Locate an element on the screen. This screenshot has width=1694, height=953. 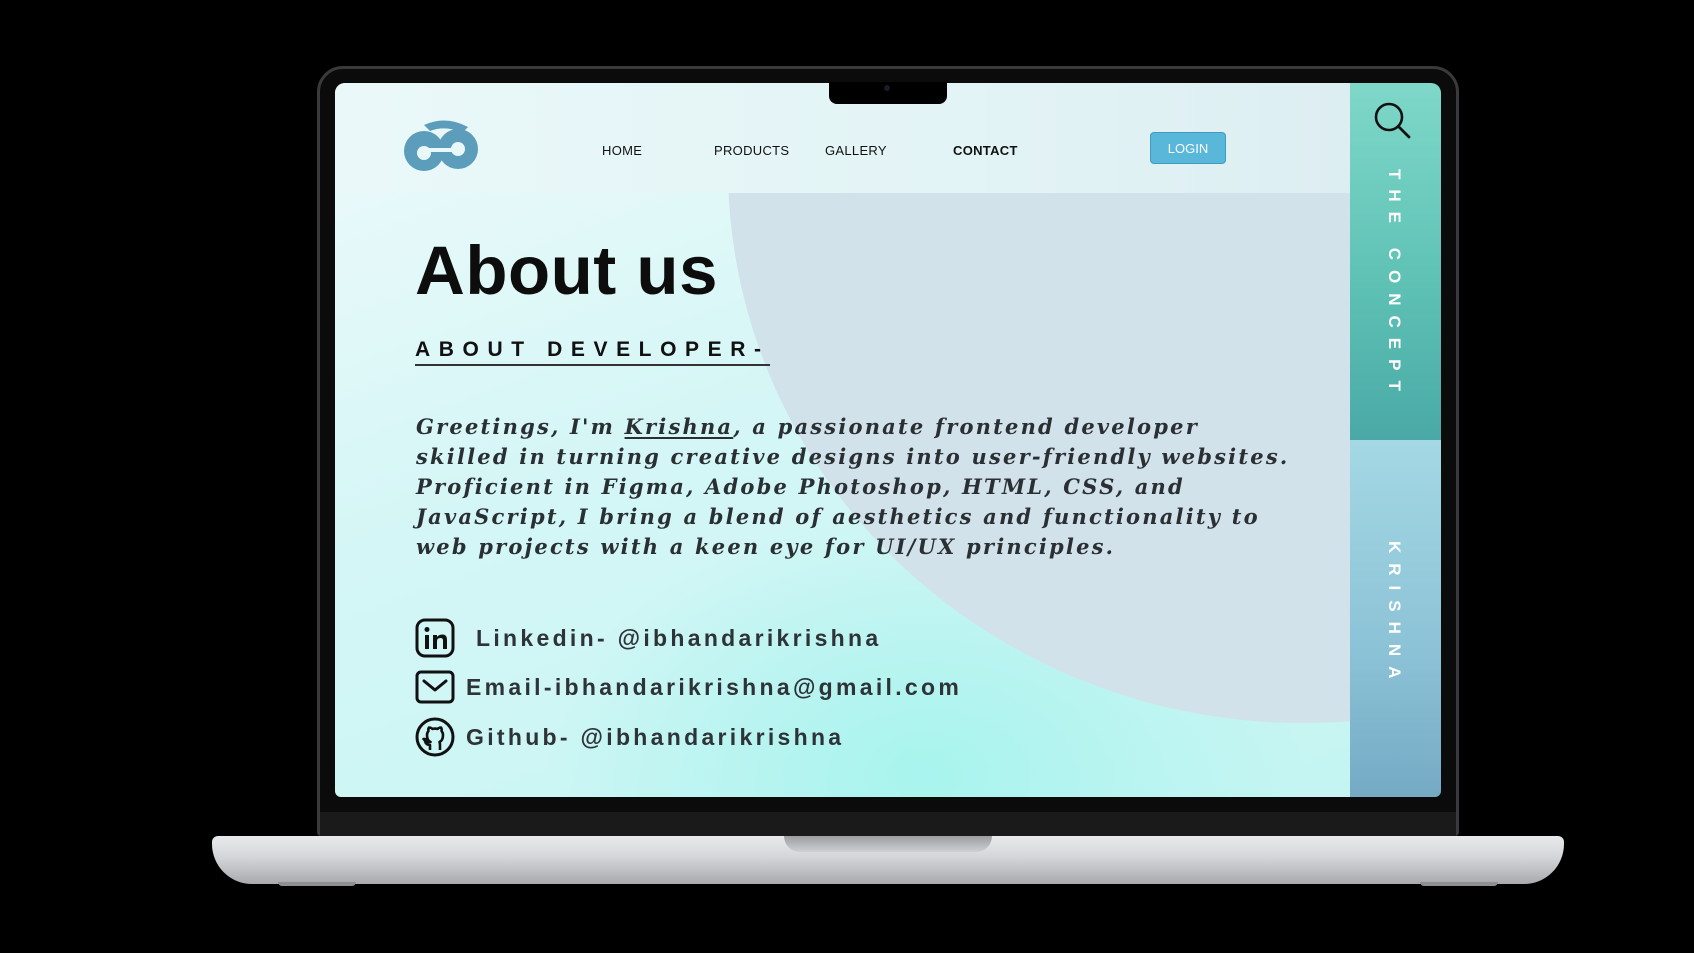
linkedin-contact: Linkedin- @ibhandarikrishna is located at coordinates (648, 638).